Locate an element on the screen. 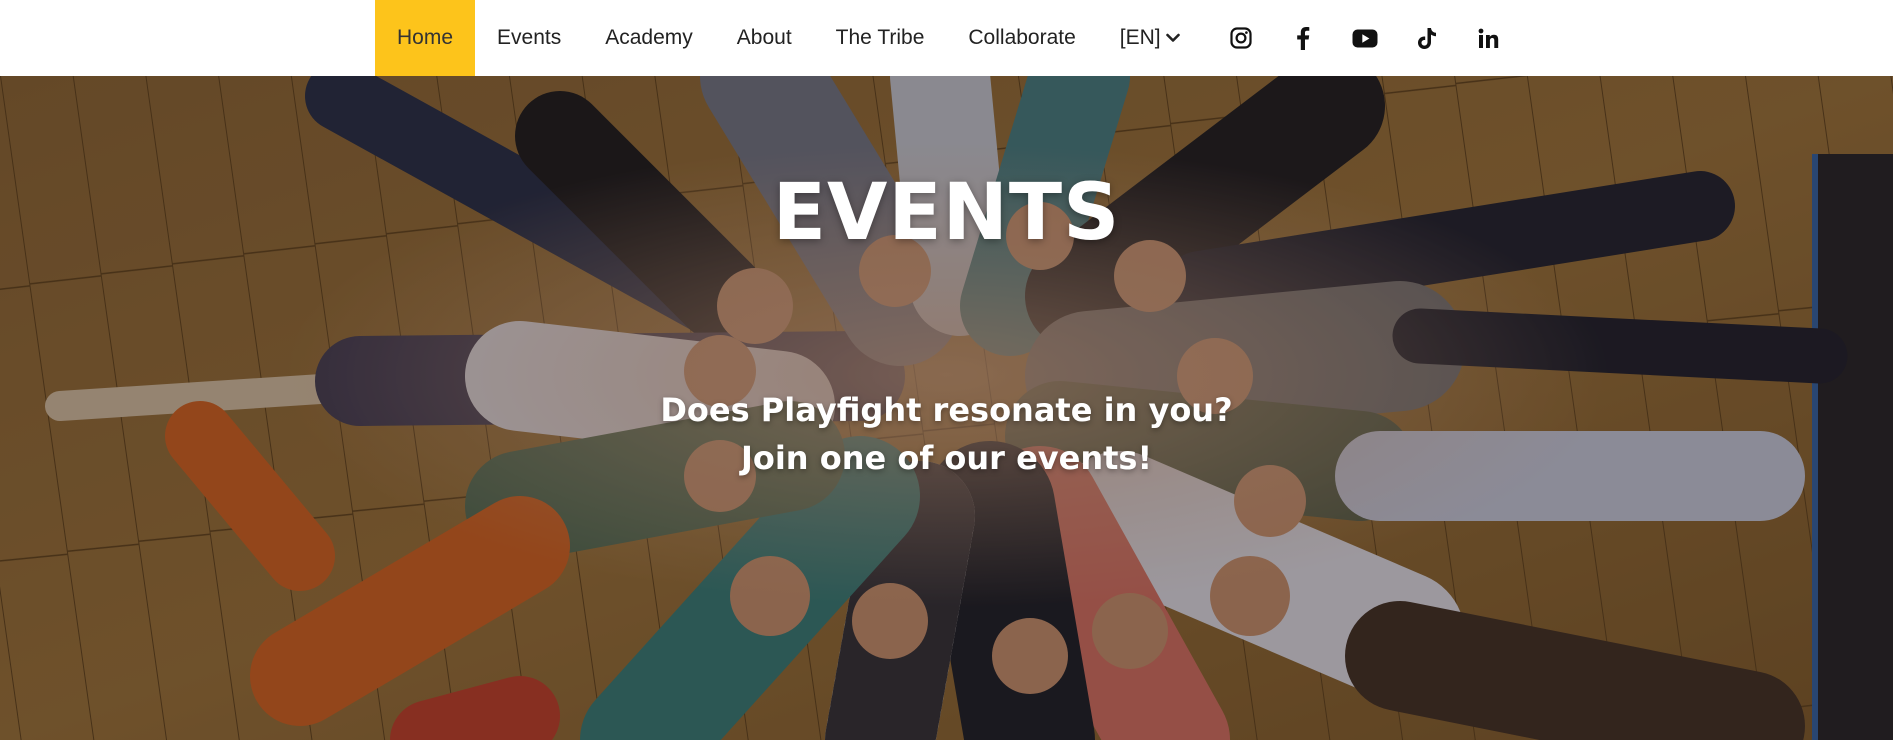  nav-item-label: Academy is located at coordinates (649, 37).